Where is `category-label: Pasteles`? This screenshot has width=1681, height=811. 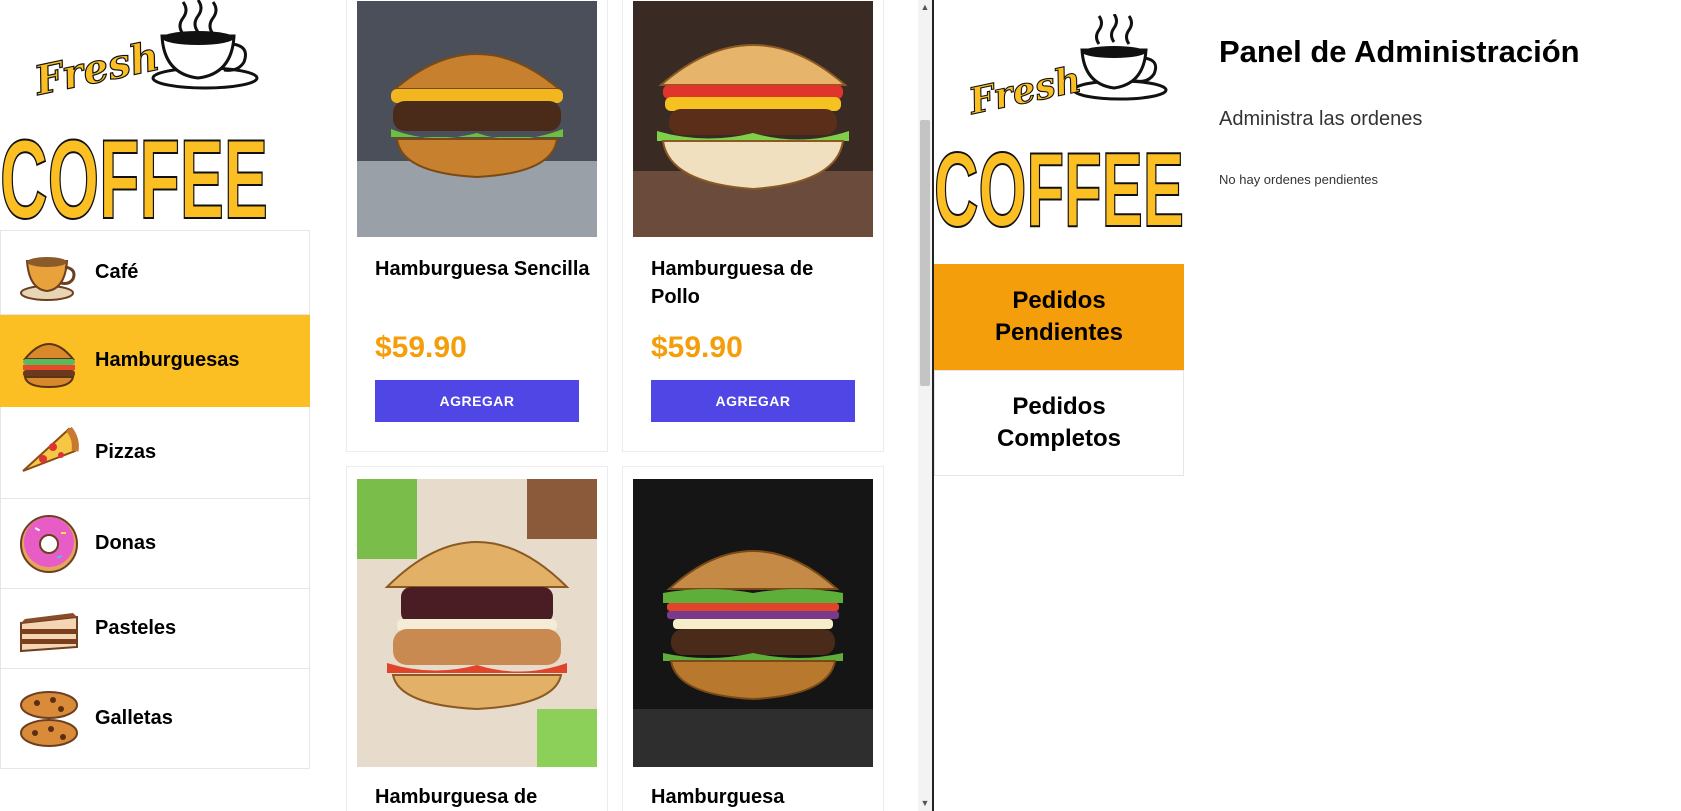
category-label: Pasteles is located at coordinates (136, 628).